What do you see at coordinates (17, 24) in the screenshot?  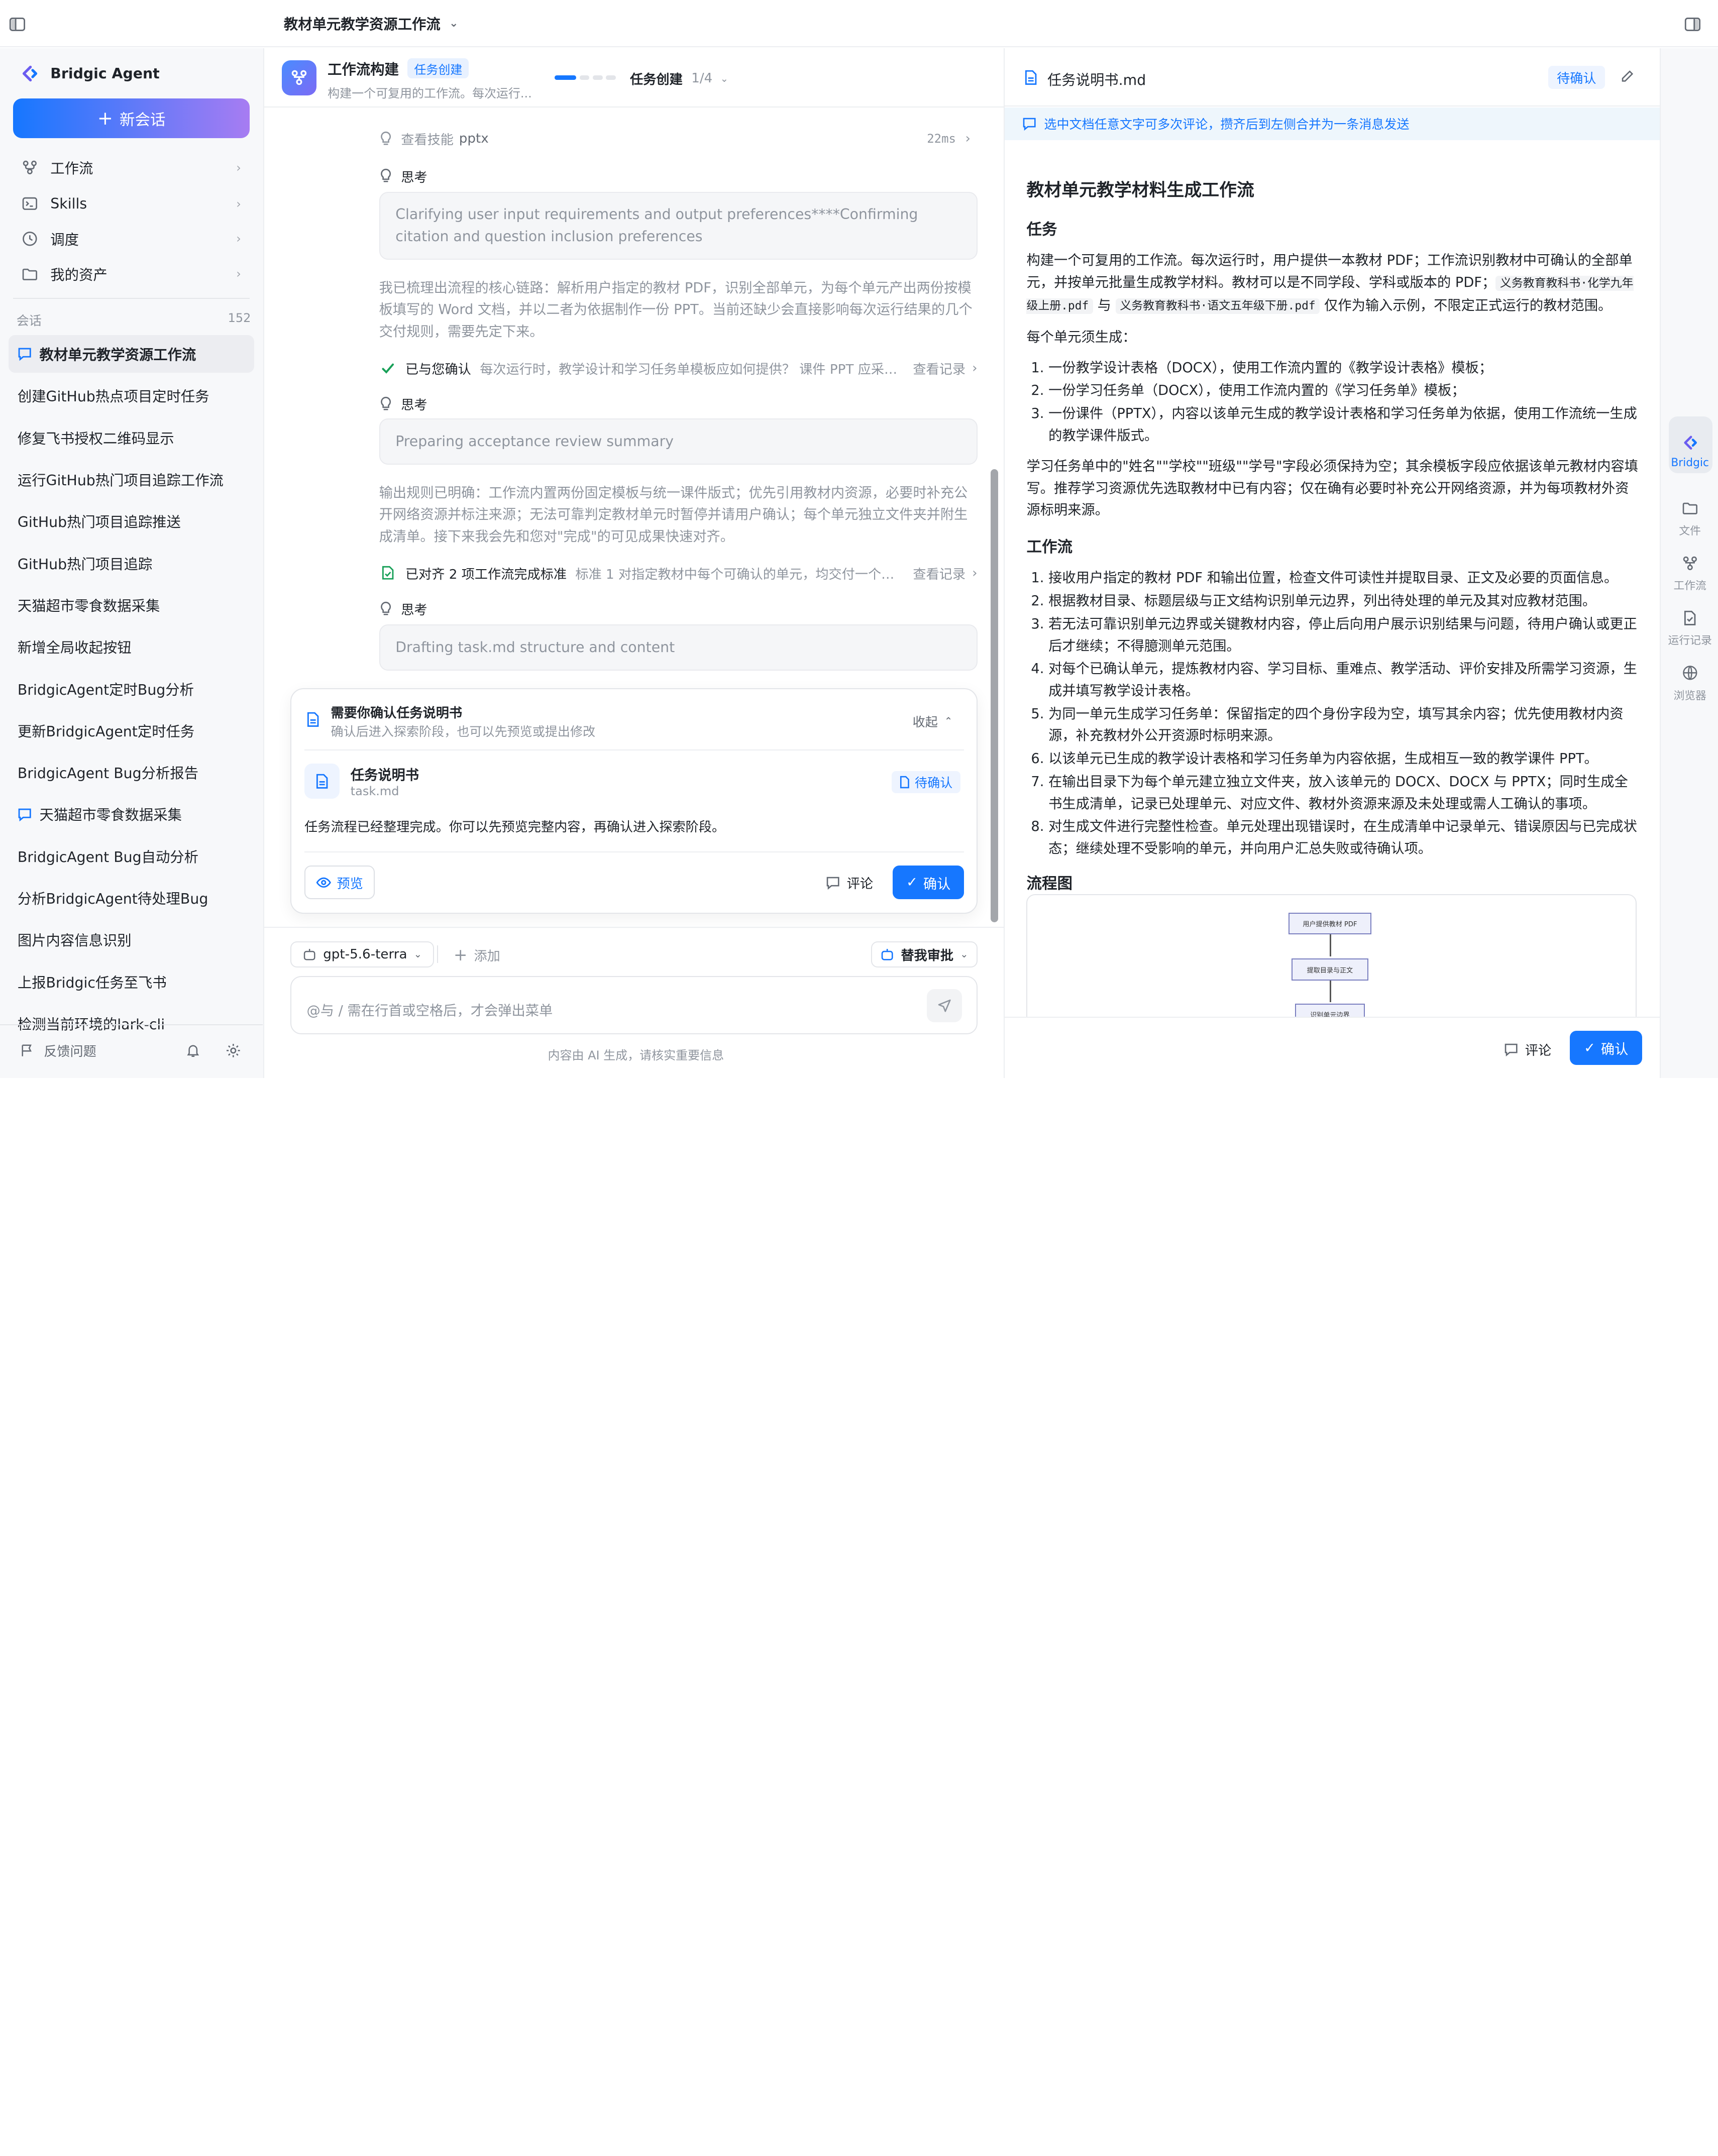 I see `sidebar-toggle-icon` at bounding box center [17, 24].